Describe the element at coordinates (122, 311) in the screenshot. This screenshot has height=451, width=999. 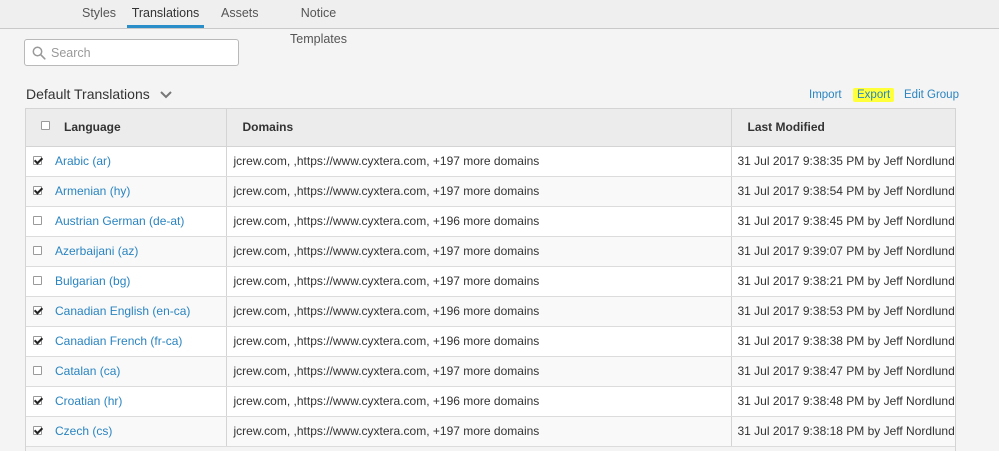
I see `language-link: Canadian English (en-ca)` at that location.